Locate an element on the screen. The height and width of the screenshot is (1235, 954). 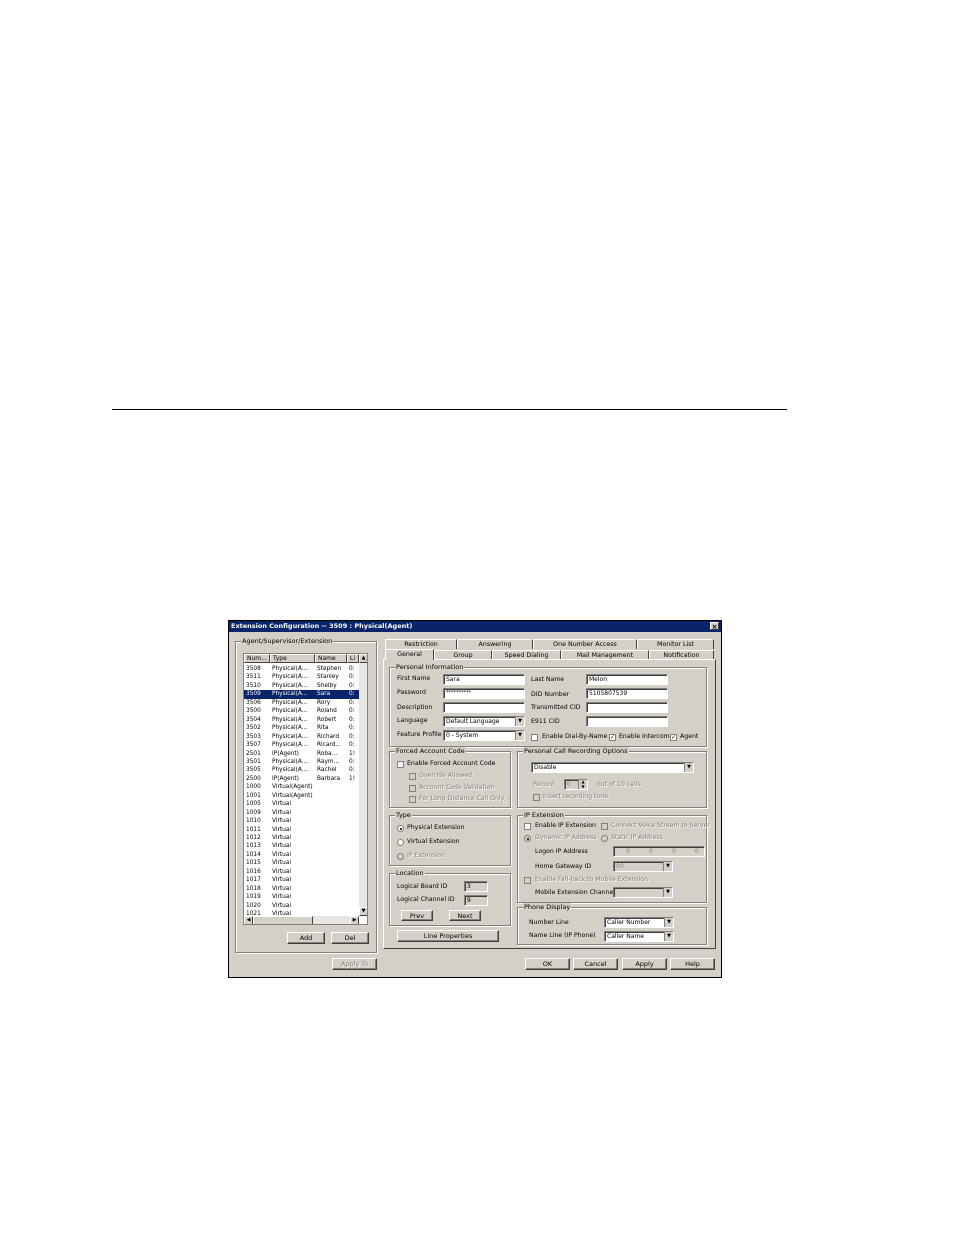
ok-button: OK is located at coordinates (547, 964).